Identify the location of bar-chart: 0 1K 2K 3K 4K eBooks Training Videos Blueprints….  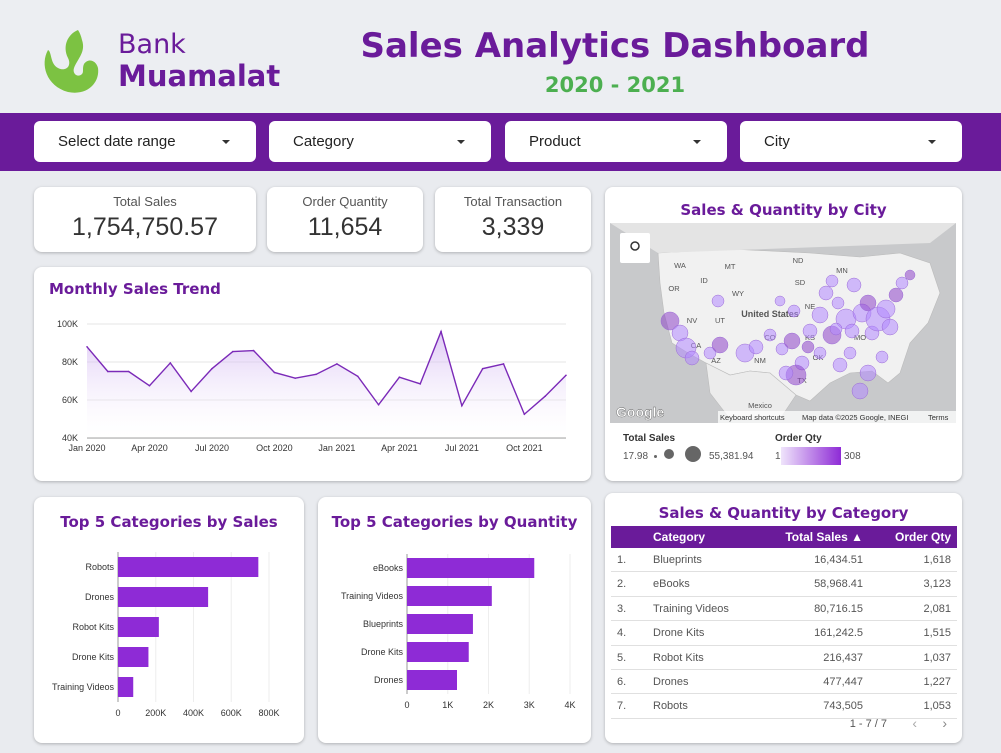
(454, 620).